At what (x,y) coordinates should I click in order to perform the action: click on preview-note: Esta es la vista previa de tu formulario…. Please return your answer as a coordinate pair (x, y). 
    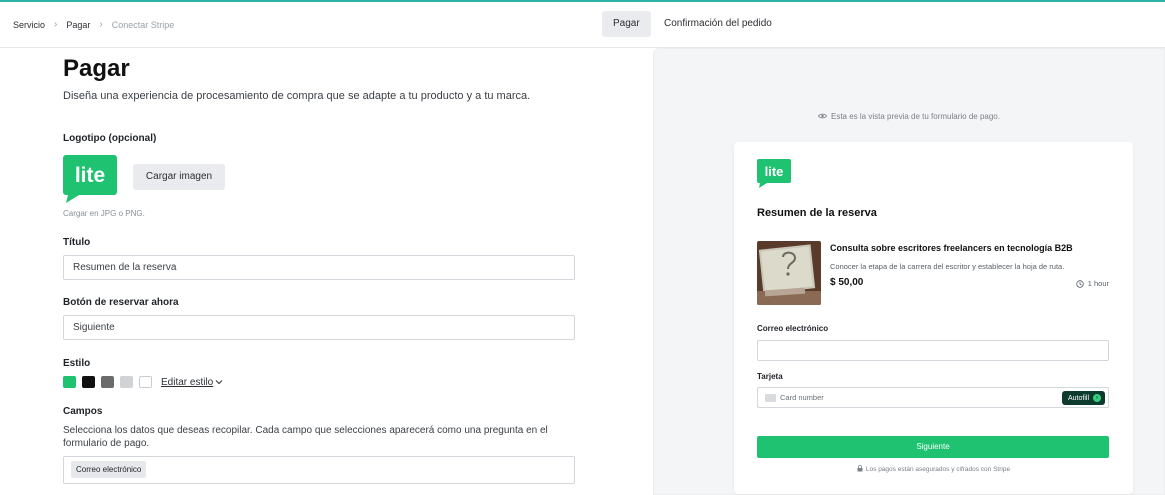
    Looking at the image, I should click on (909, 116).